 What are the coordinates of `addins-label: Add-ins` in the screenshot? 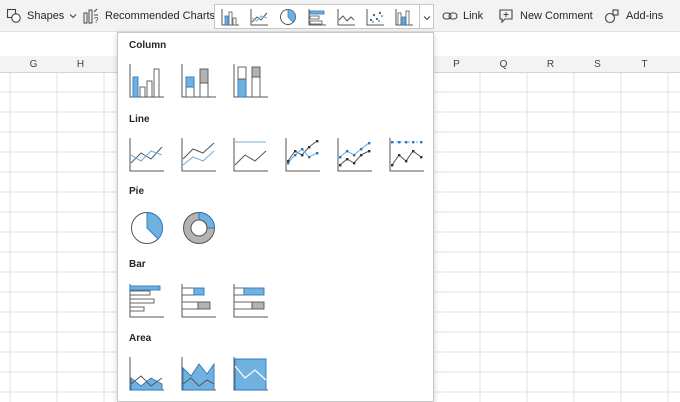 It's located at (645, 16).